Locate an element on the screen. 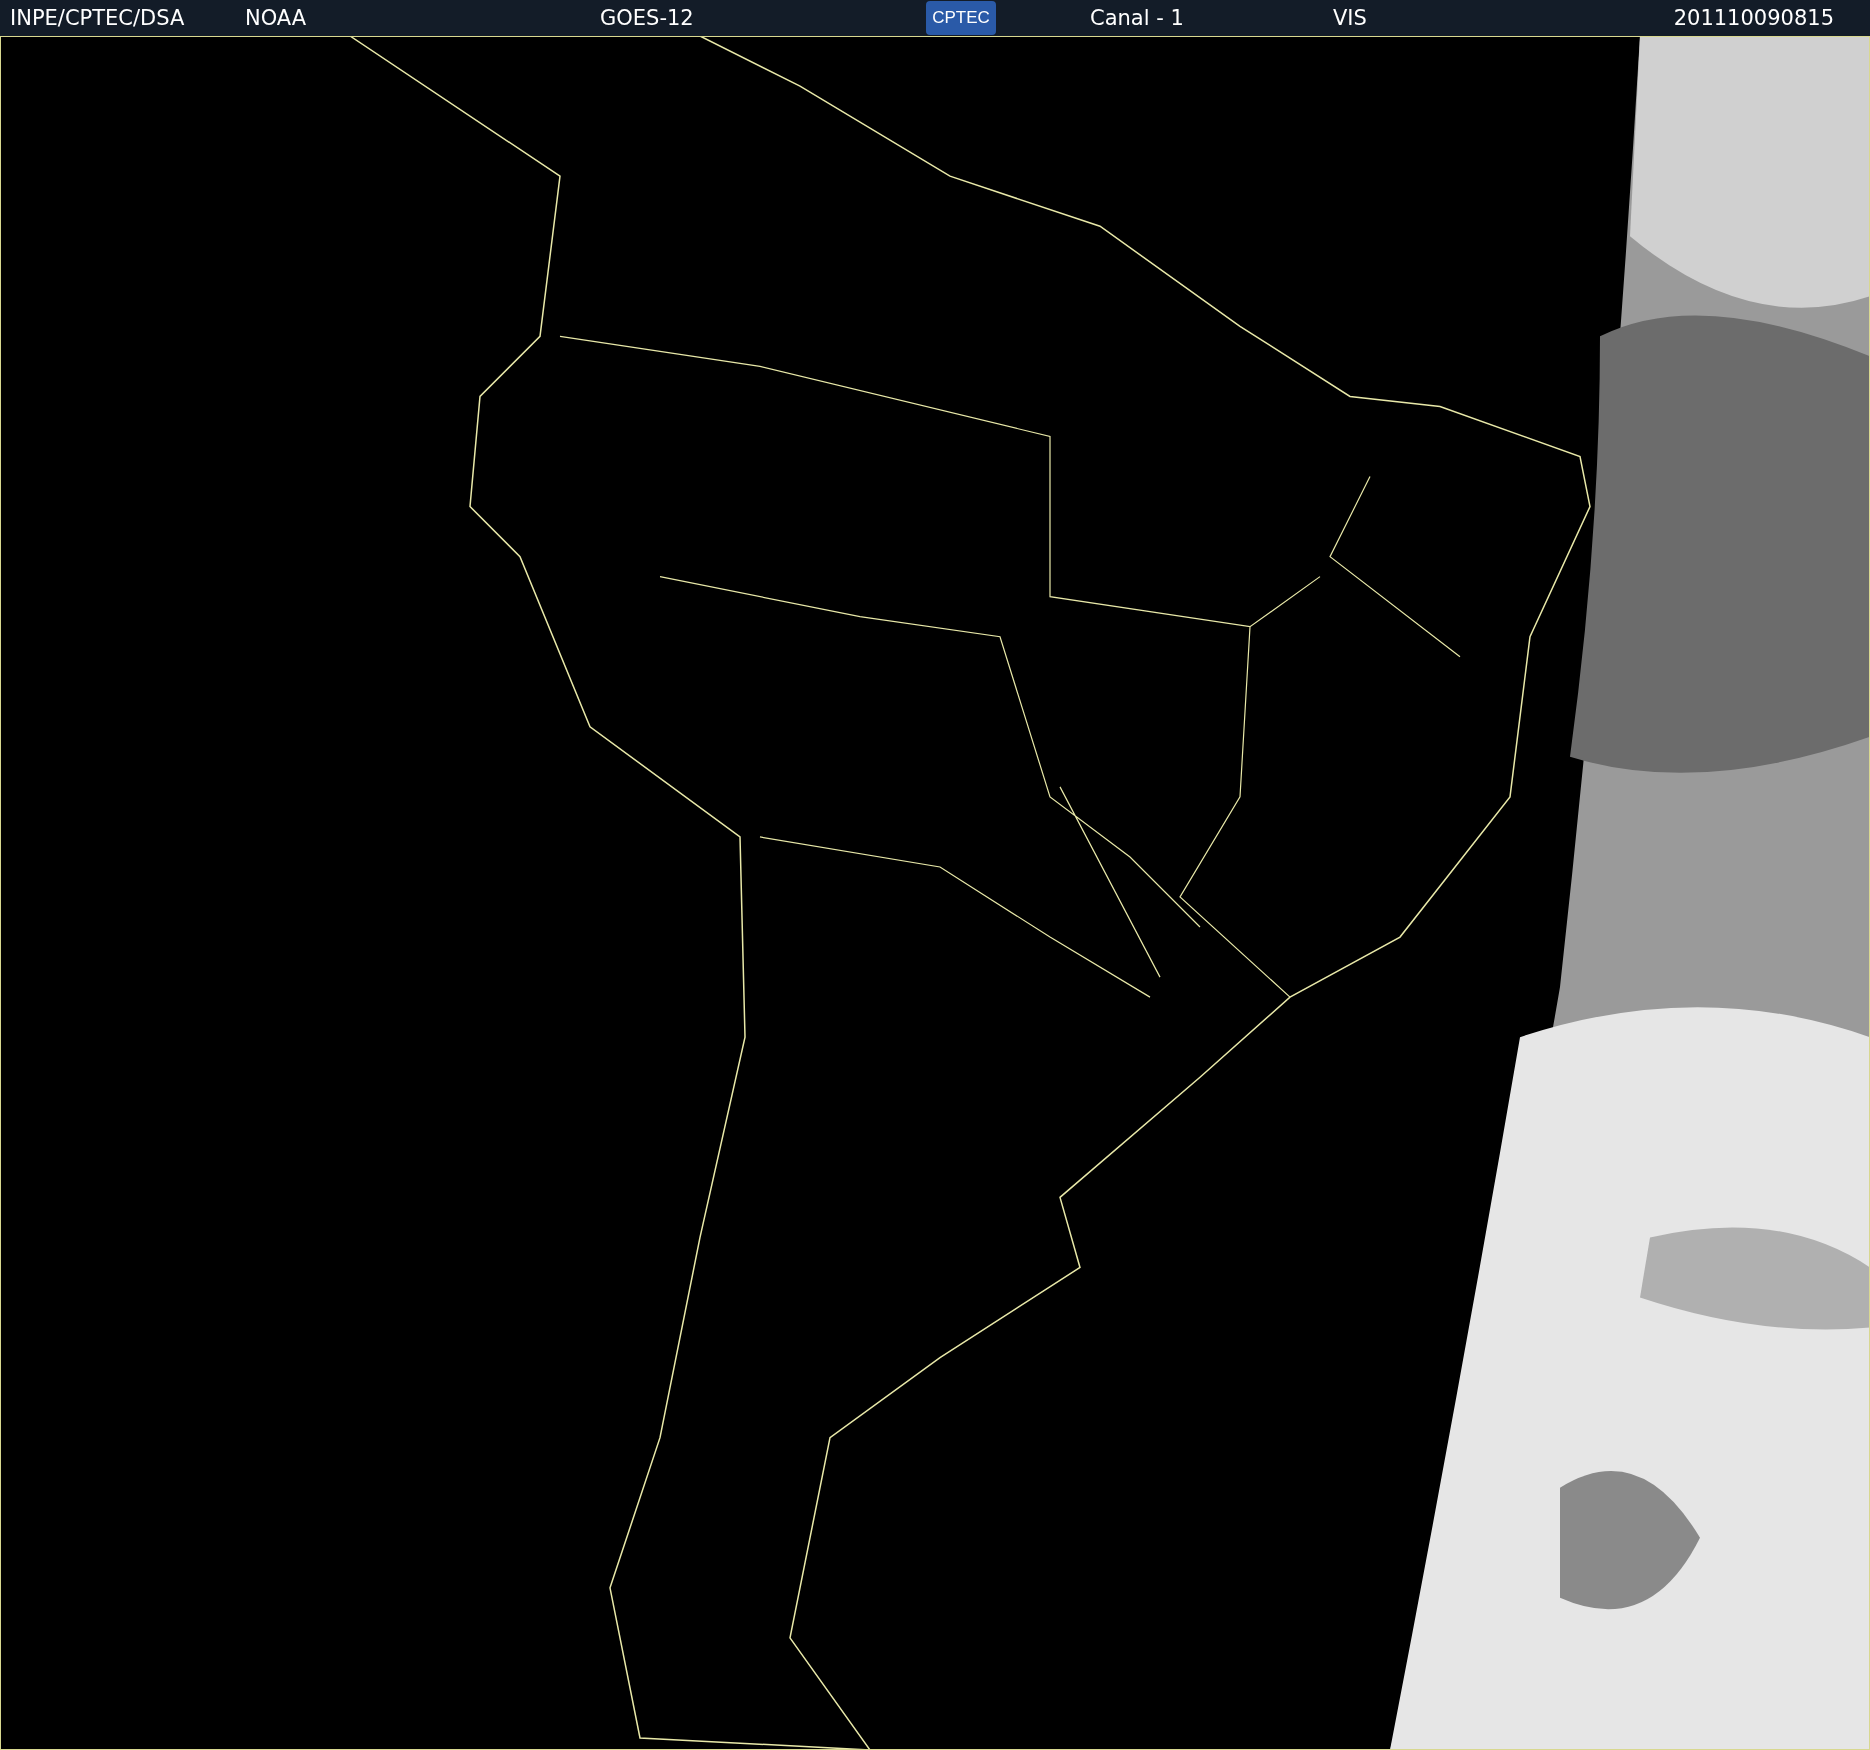  band-label: VIS is located at coordinates (1350, 18).